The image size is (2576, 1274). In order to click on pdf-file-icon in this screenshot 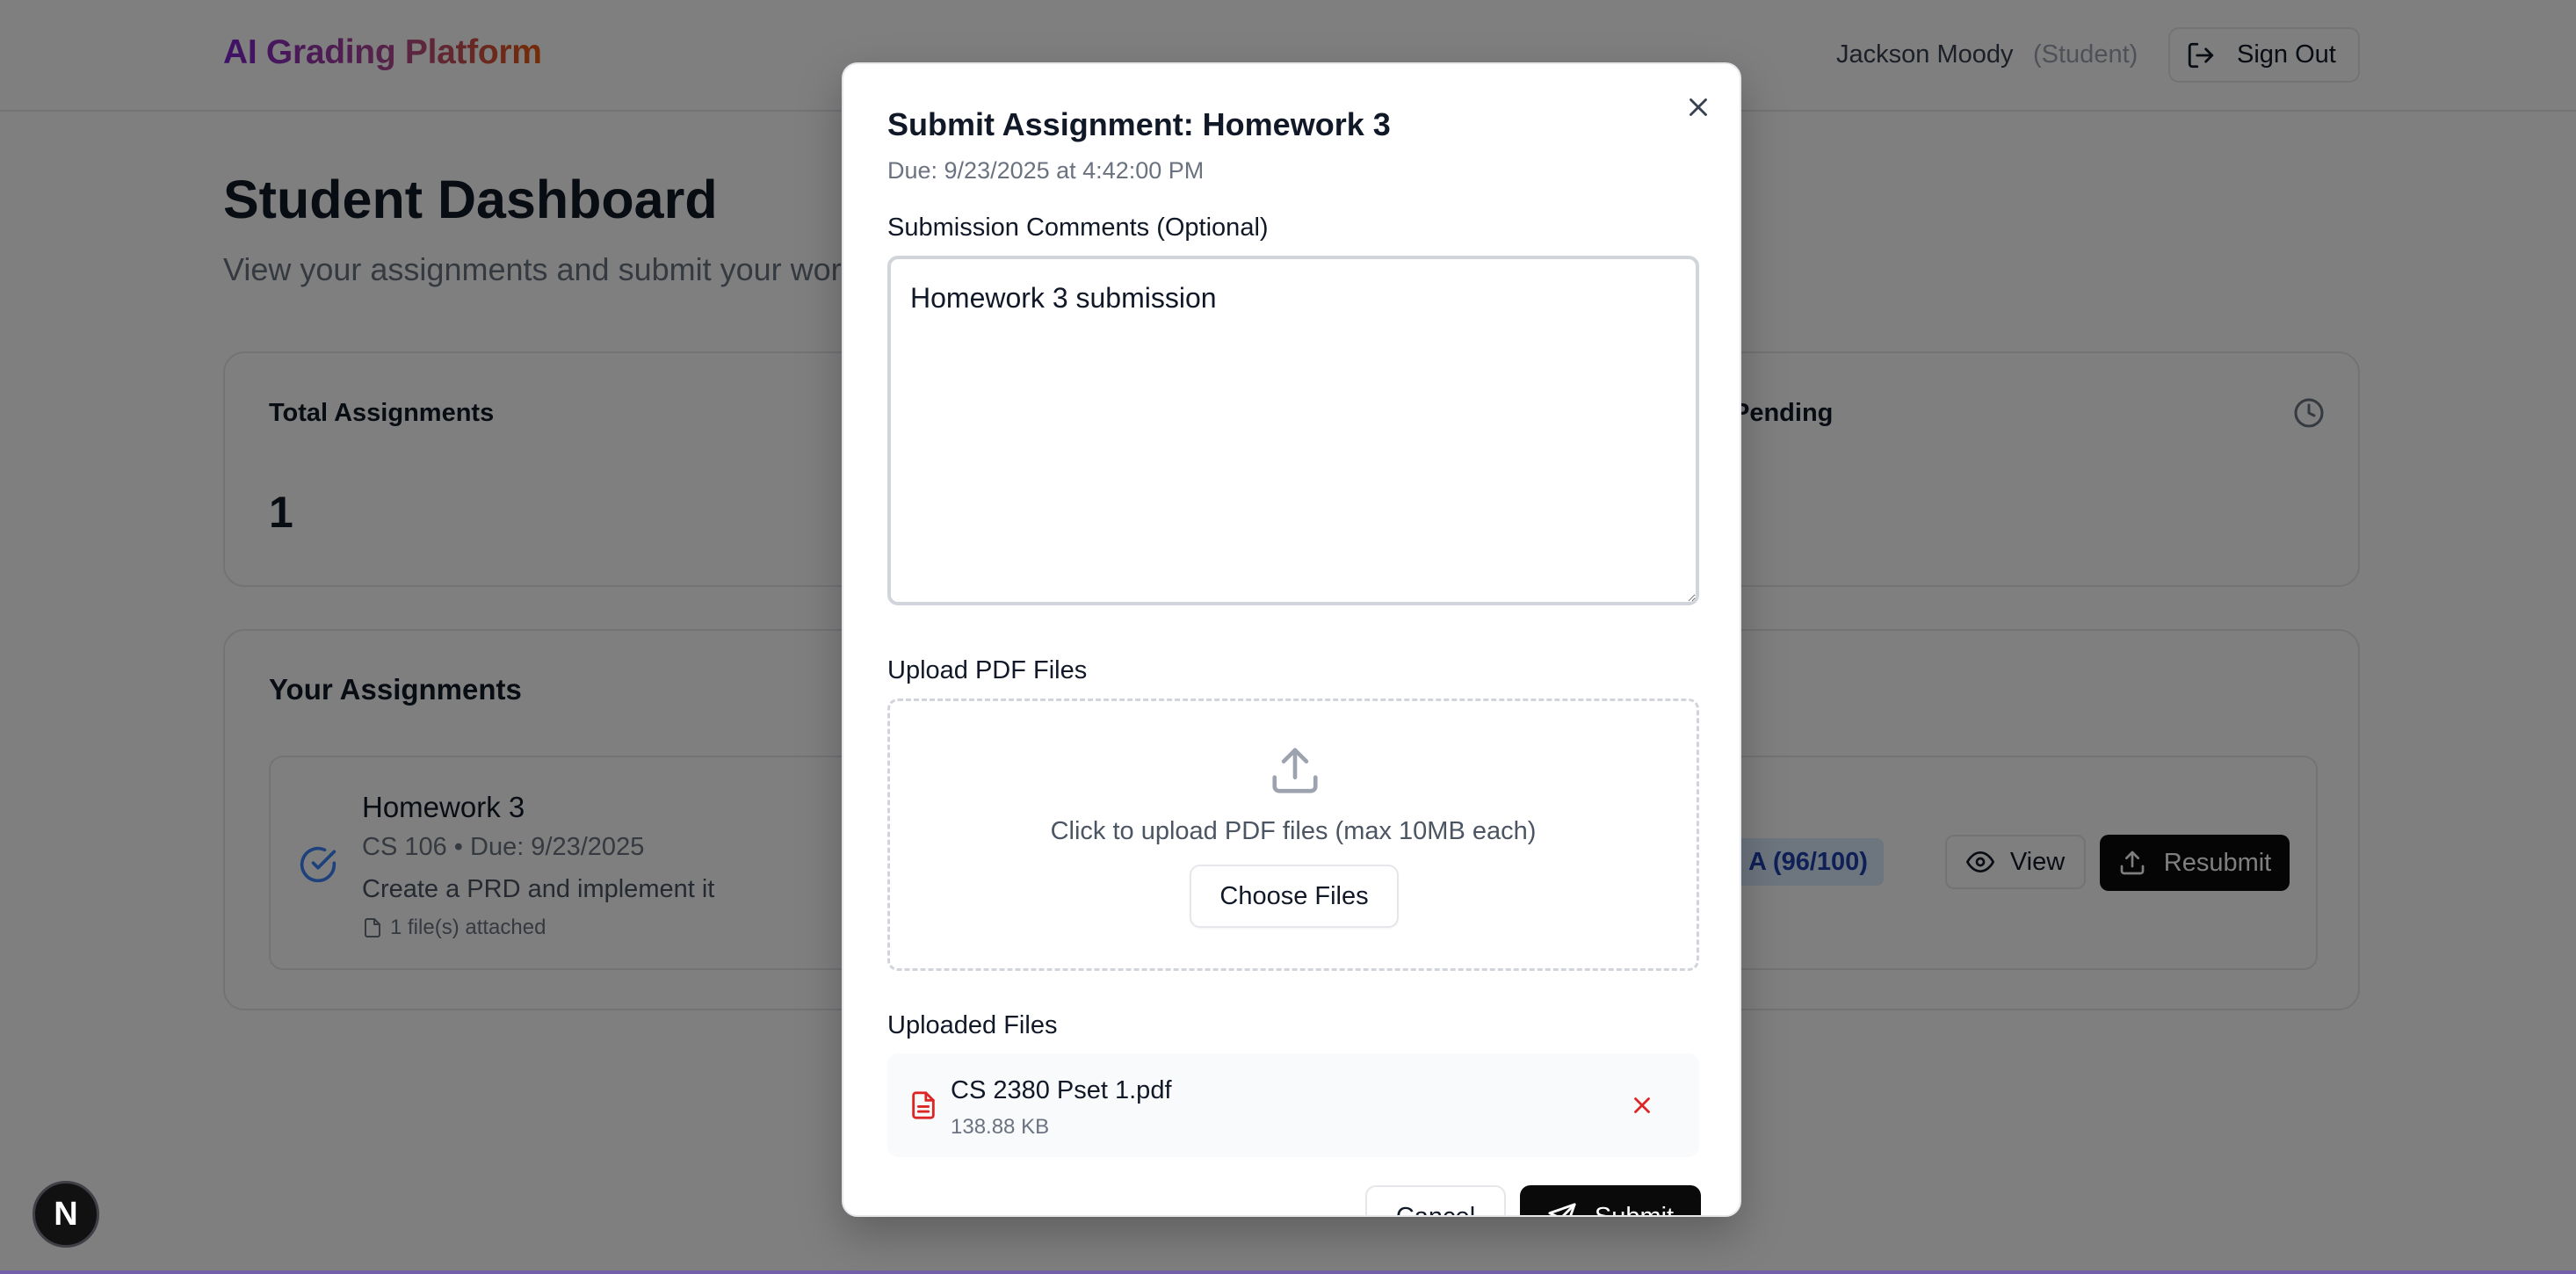, I will do `click(923, 1105)`.